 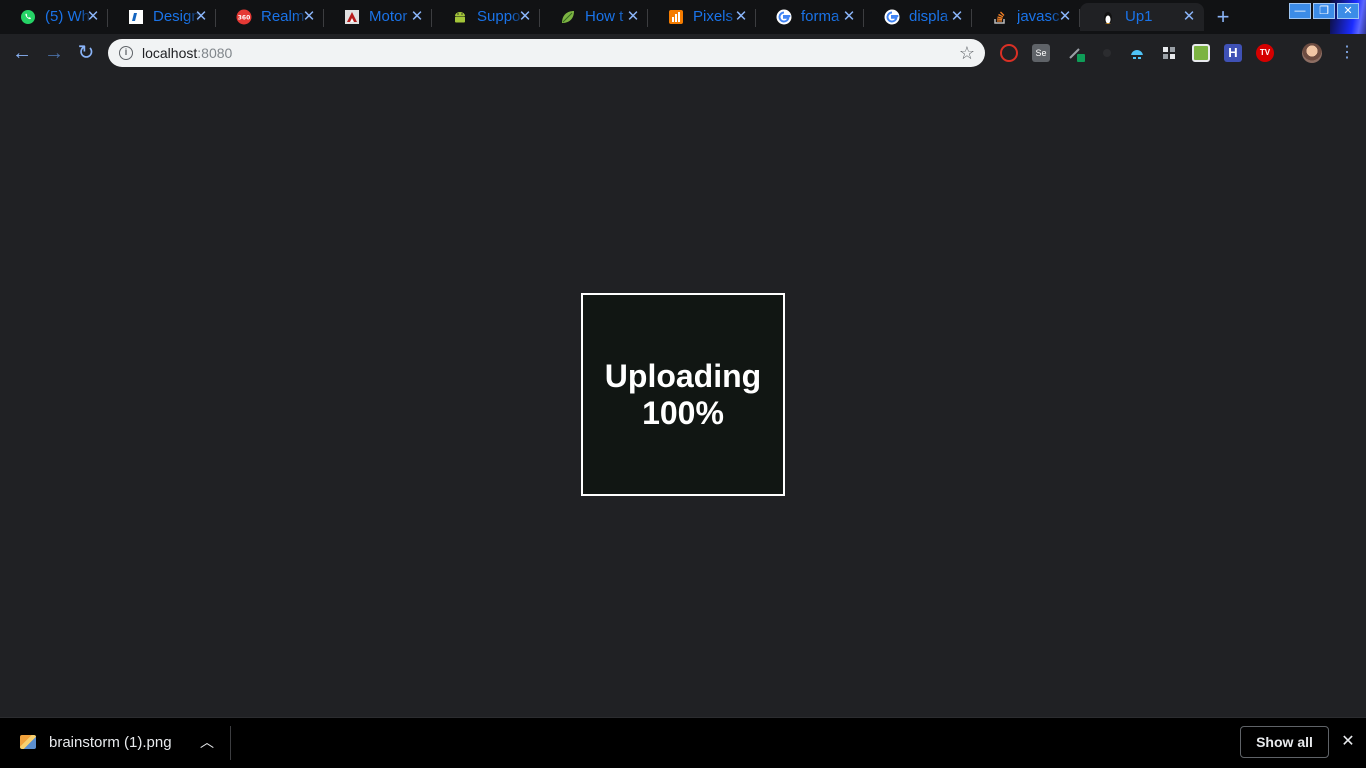 I want to click on close-window-button: ✕, so click(x=1348, y=11).